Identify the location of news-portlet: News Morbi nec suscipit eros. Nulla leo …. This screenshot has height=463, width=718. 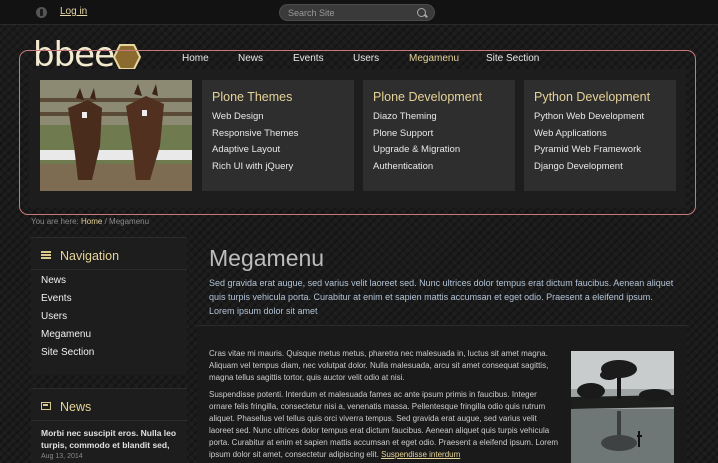
(109, 425).